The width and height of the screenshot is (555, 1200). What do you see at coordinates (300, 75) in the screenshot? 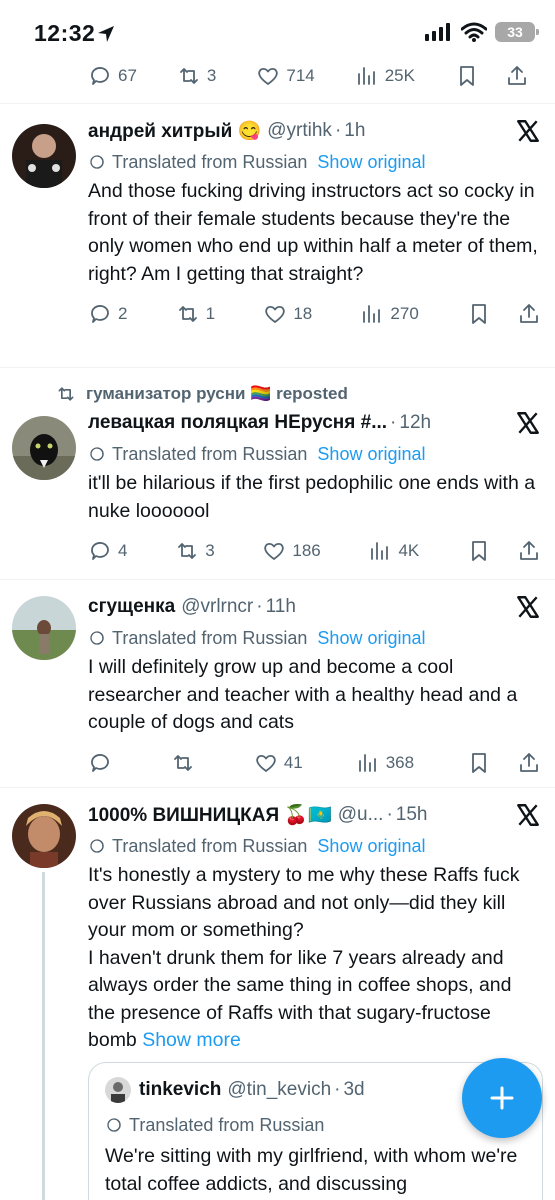
I see `like-count: 714` at bounding box center [300, 75].